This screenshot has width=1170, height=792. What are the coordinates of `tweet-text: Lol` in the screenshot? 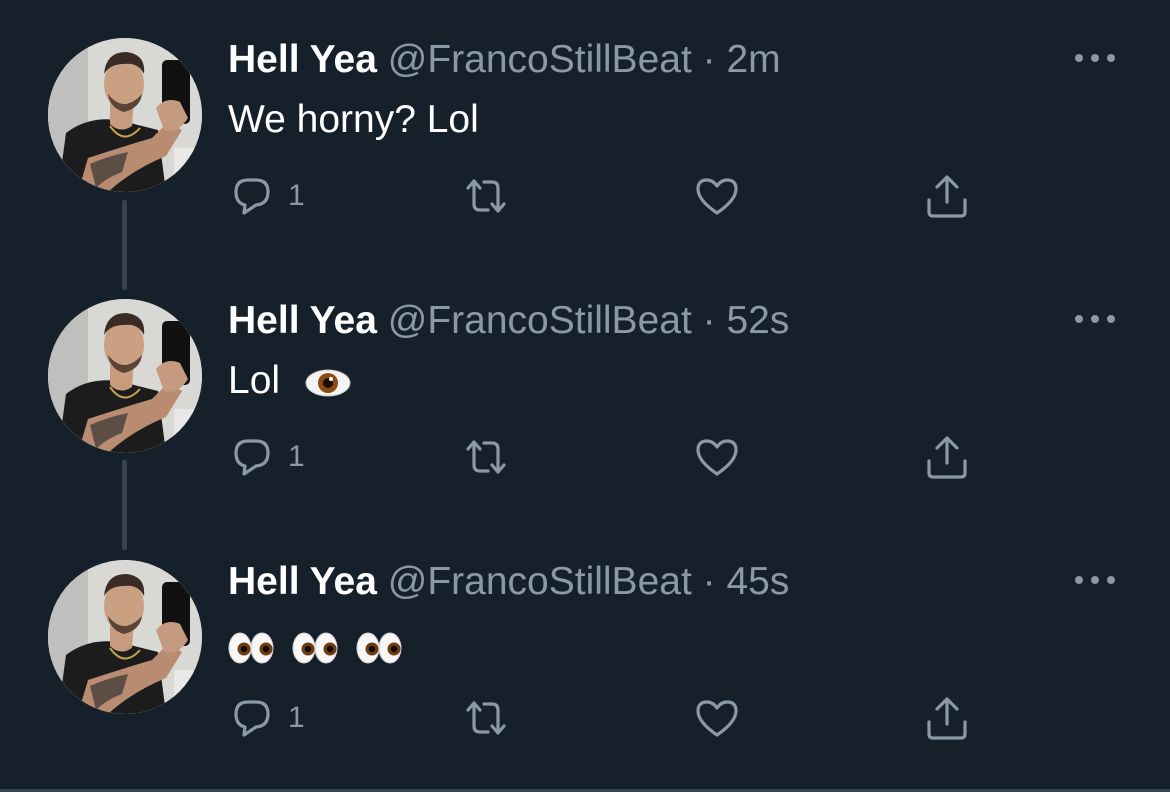 It's located at (290, 381).